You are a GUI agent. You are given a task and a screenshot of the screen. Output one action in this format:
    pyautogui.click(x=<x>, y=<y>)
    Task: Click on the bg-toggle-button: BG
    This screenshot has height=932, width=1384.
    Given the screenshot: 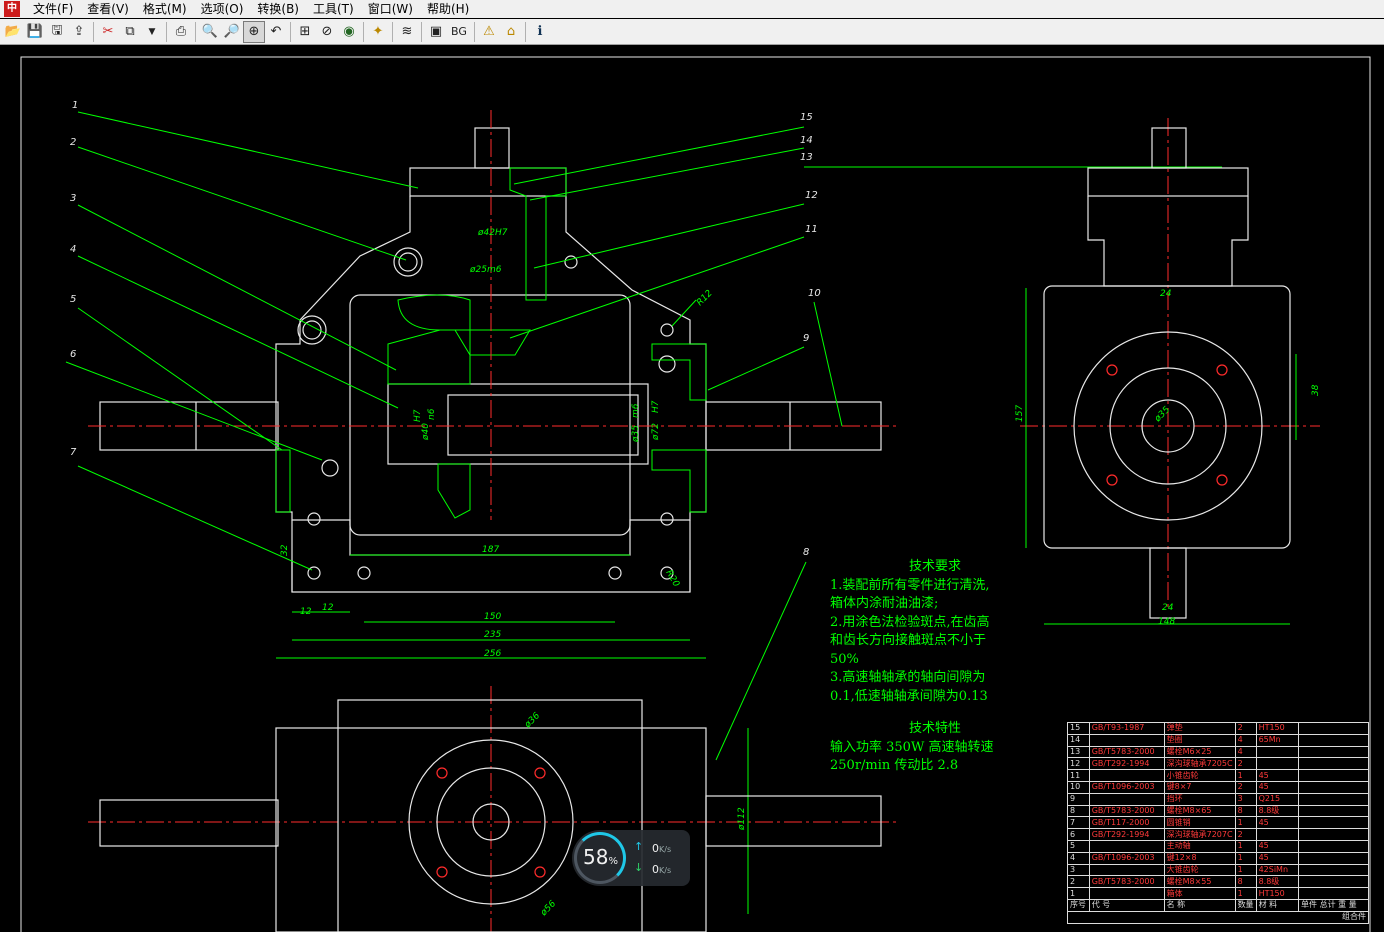 What is the action you would take?
    pyautogui.click(x=459, y=32)
    